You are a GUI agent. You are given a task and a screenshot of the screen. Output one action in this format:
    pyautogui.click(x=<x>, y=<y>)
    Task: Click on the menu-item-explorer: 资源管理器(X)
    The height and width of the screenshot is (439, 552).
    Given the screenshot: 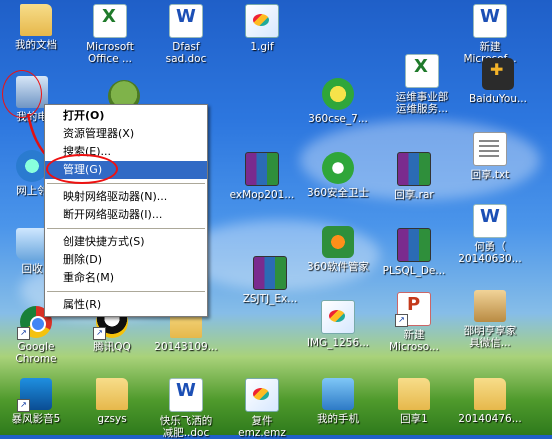 What is the action you would take?
    pyautogui.click(x=126, y=134)
    